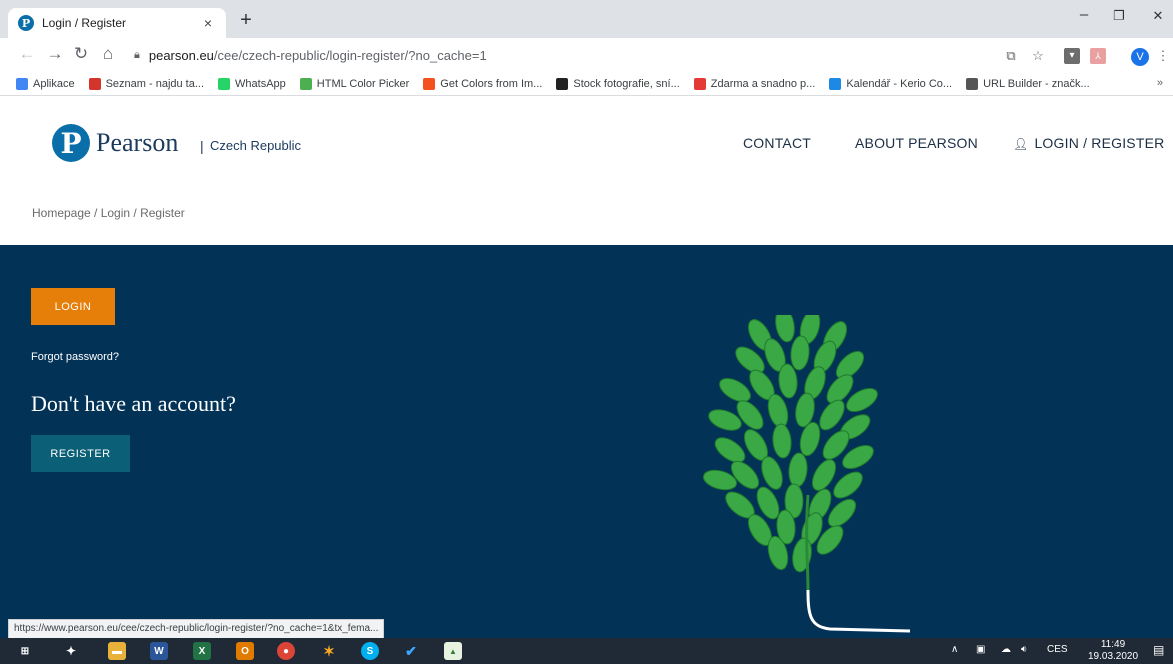 The image size is (1173, 664). What do you see at coordinates (246, 20) in the screenshot?
I see `new-tab-button: +` at bounding box center [246, 20].